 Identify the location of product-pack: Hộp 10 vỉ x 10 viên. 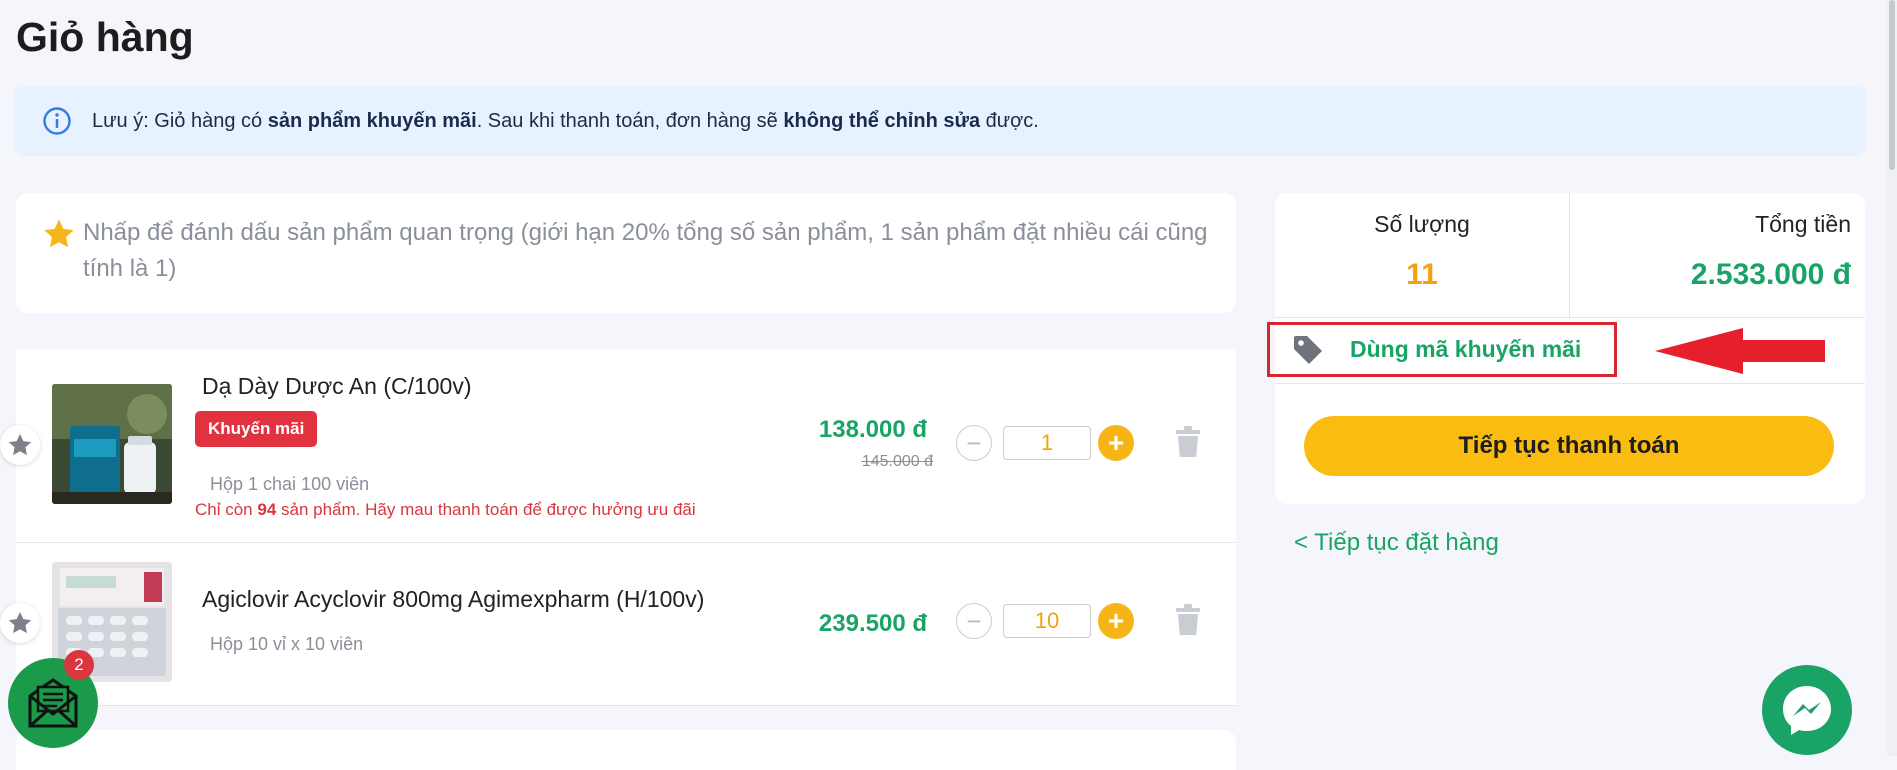
(287, 644).